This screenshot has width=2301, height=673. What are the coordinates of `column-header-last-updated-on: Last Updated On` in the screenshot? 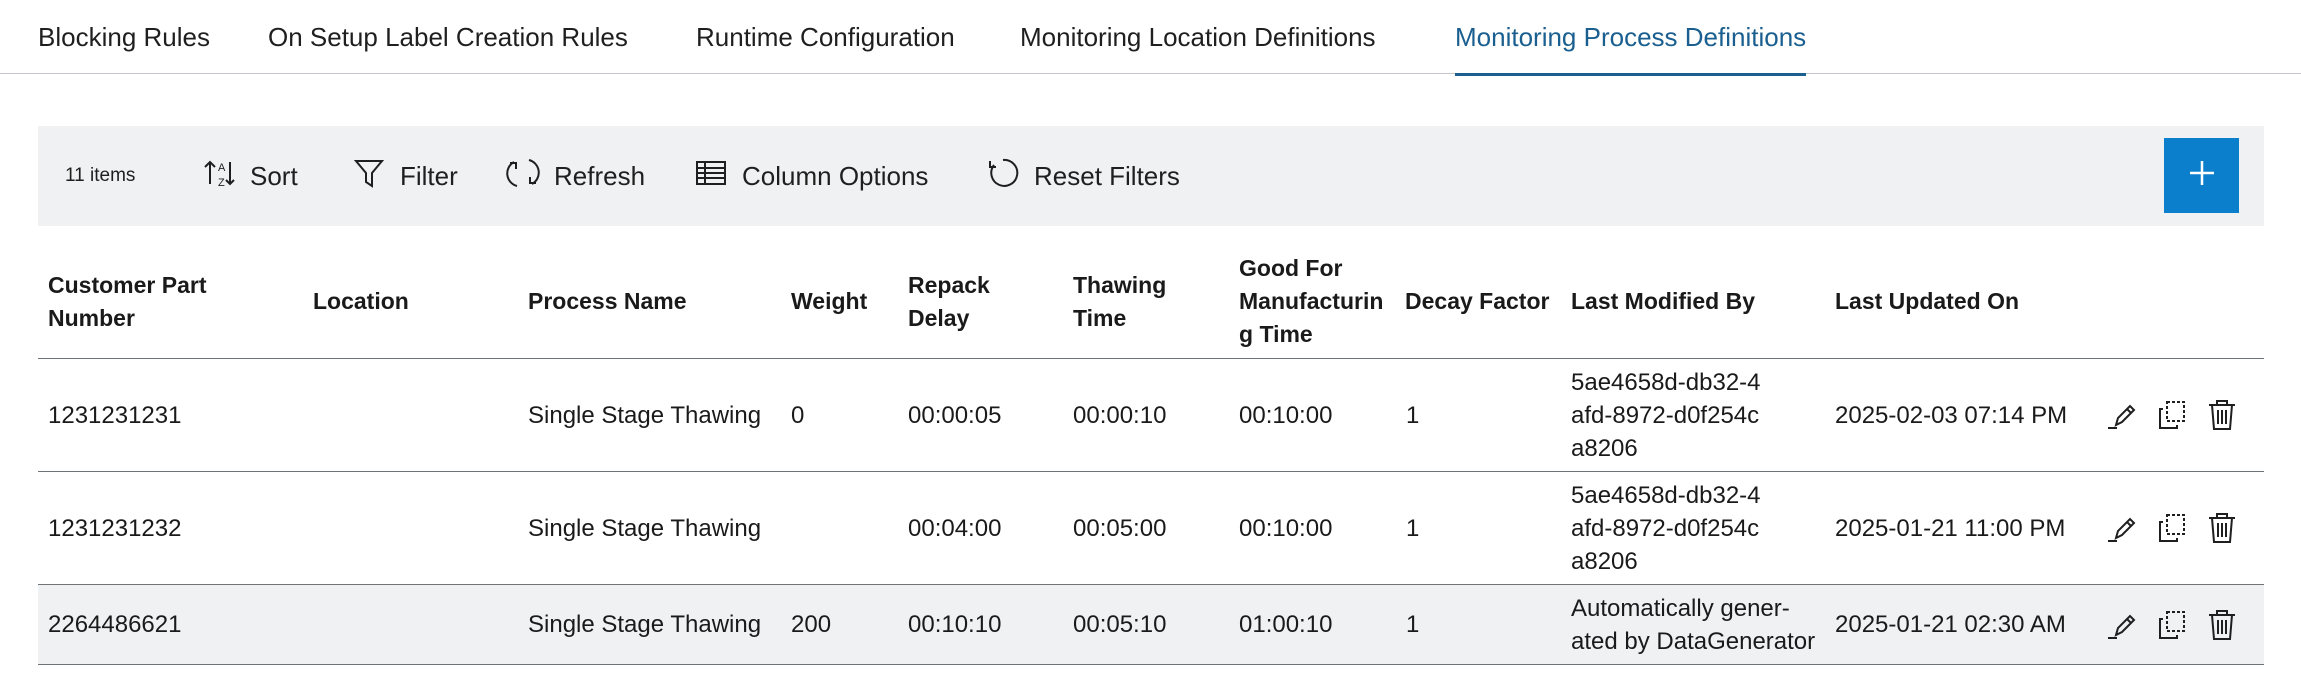 It's located at (1960, 301).